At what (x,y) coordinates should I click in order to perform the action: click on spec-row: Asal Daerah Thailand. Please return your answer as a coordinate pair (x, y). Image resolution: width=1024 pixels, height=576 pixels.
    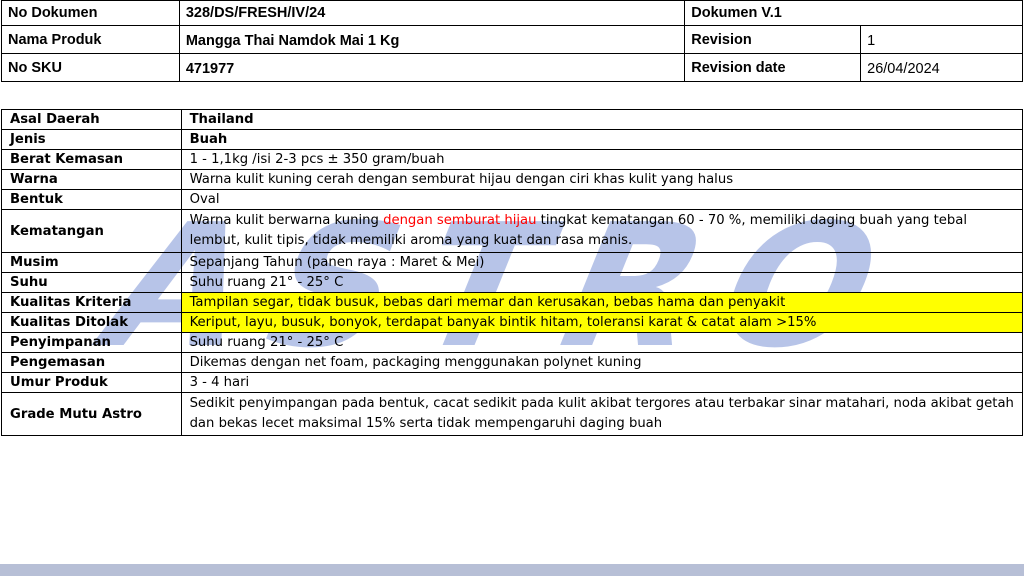
    Looking at the image, I should click on (512, 119).